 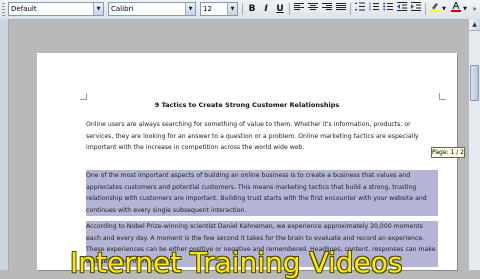 I want to click on align-center-button, so click(x=313, y=9).